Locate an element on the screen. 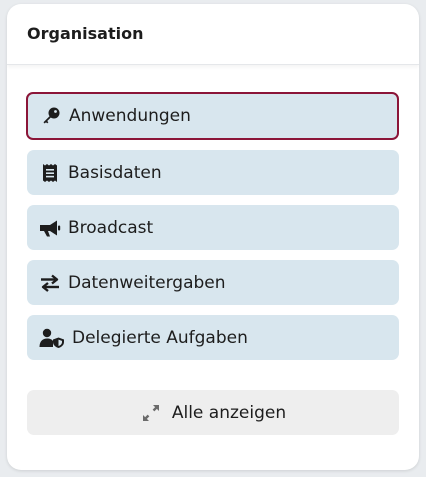 The image size is (426, 477). basisdaten-button: Basisdaten is located at coordinates (213, 172).